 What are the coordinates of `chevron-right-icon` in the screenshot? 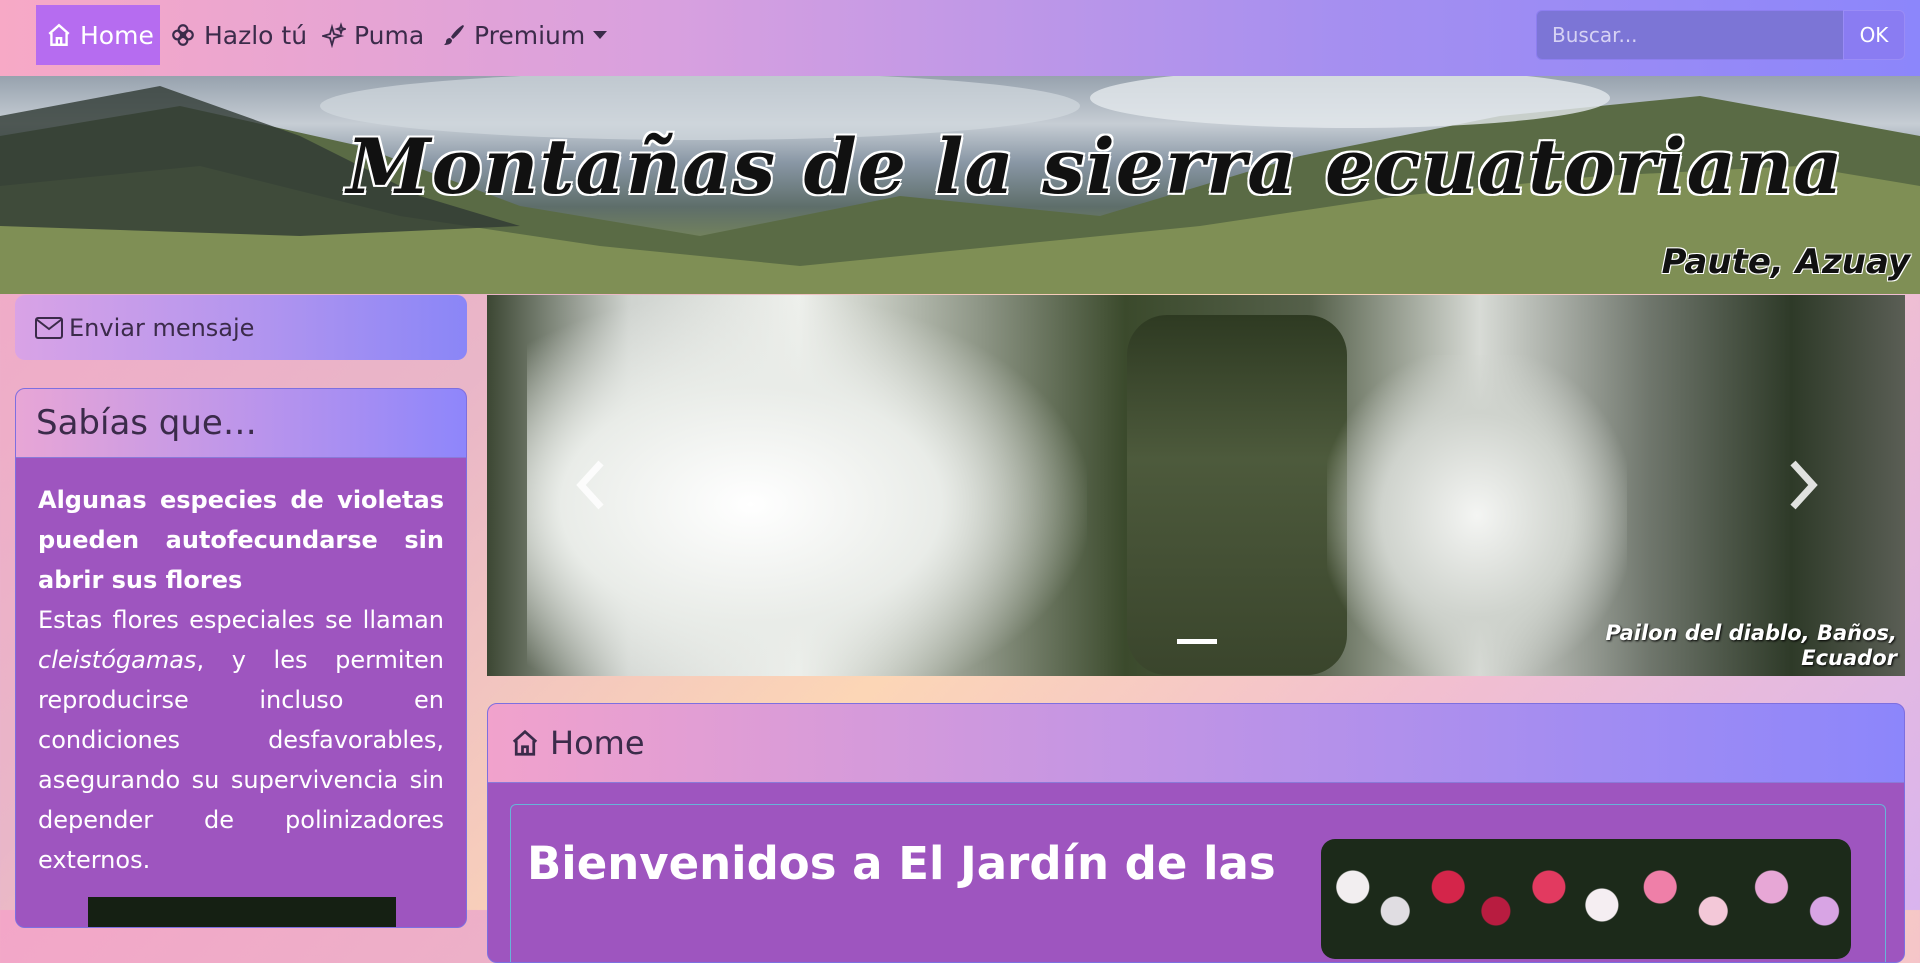 It's located at (1804, 485).